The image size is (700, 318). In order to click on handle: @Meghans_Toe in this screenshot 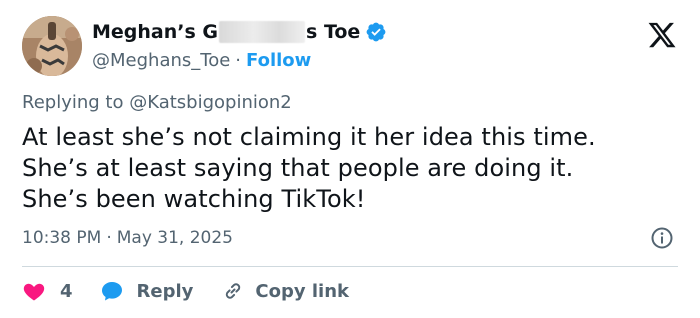, I will do `click(161, 60)`.